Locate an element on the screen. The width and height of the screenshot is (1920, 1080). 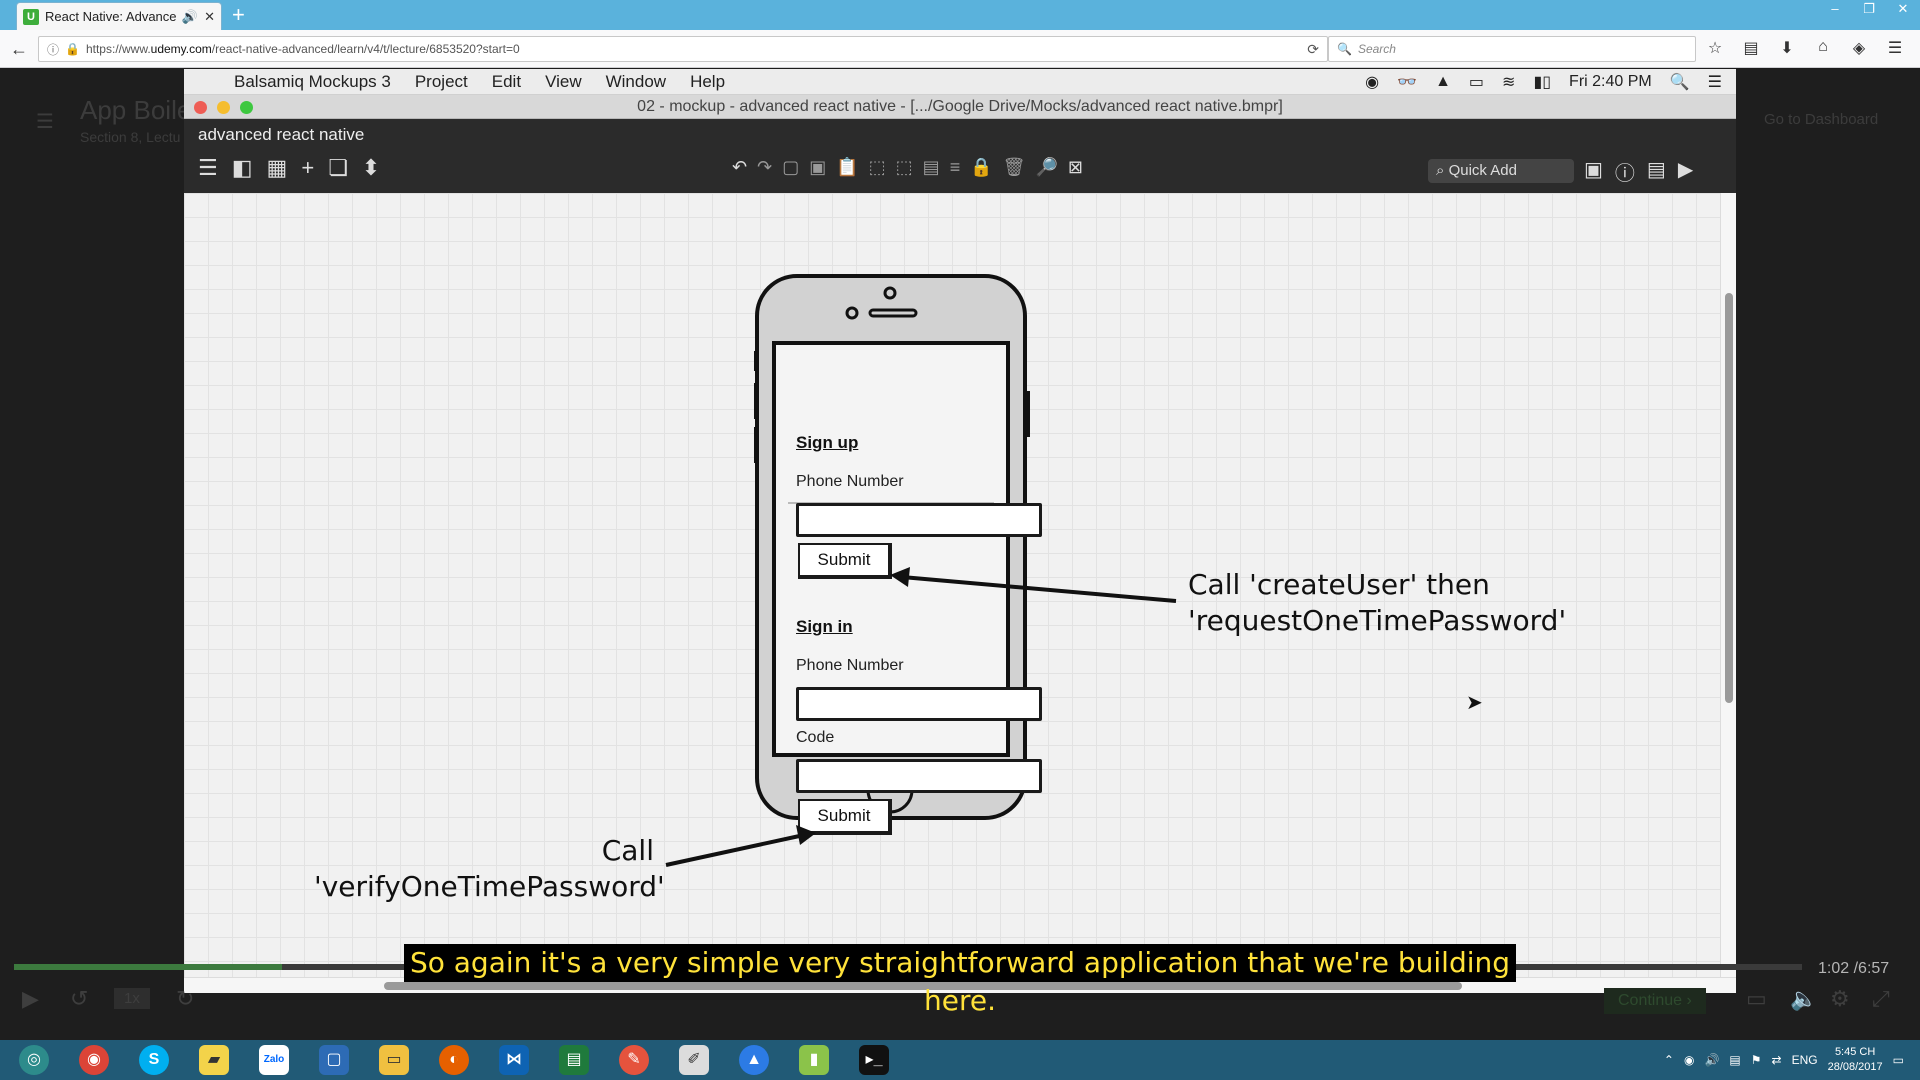
glasses-icon: 👓 is located at coordinates (1407, 82).